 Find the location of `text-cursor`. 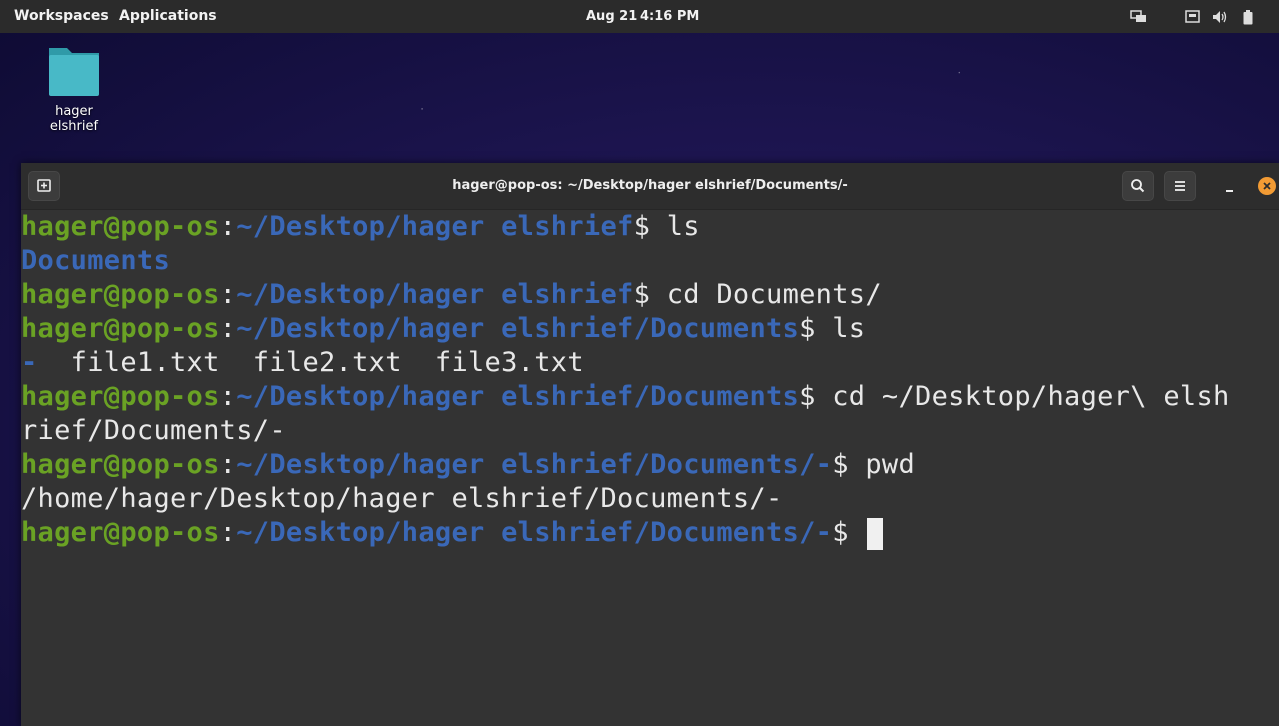

text-cursor is located at coordinates (875, 533).